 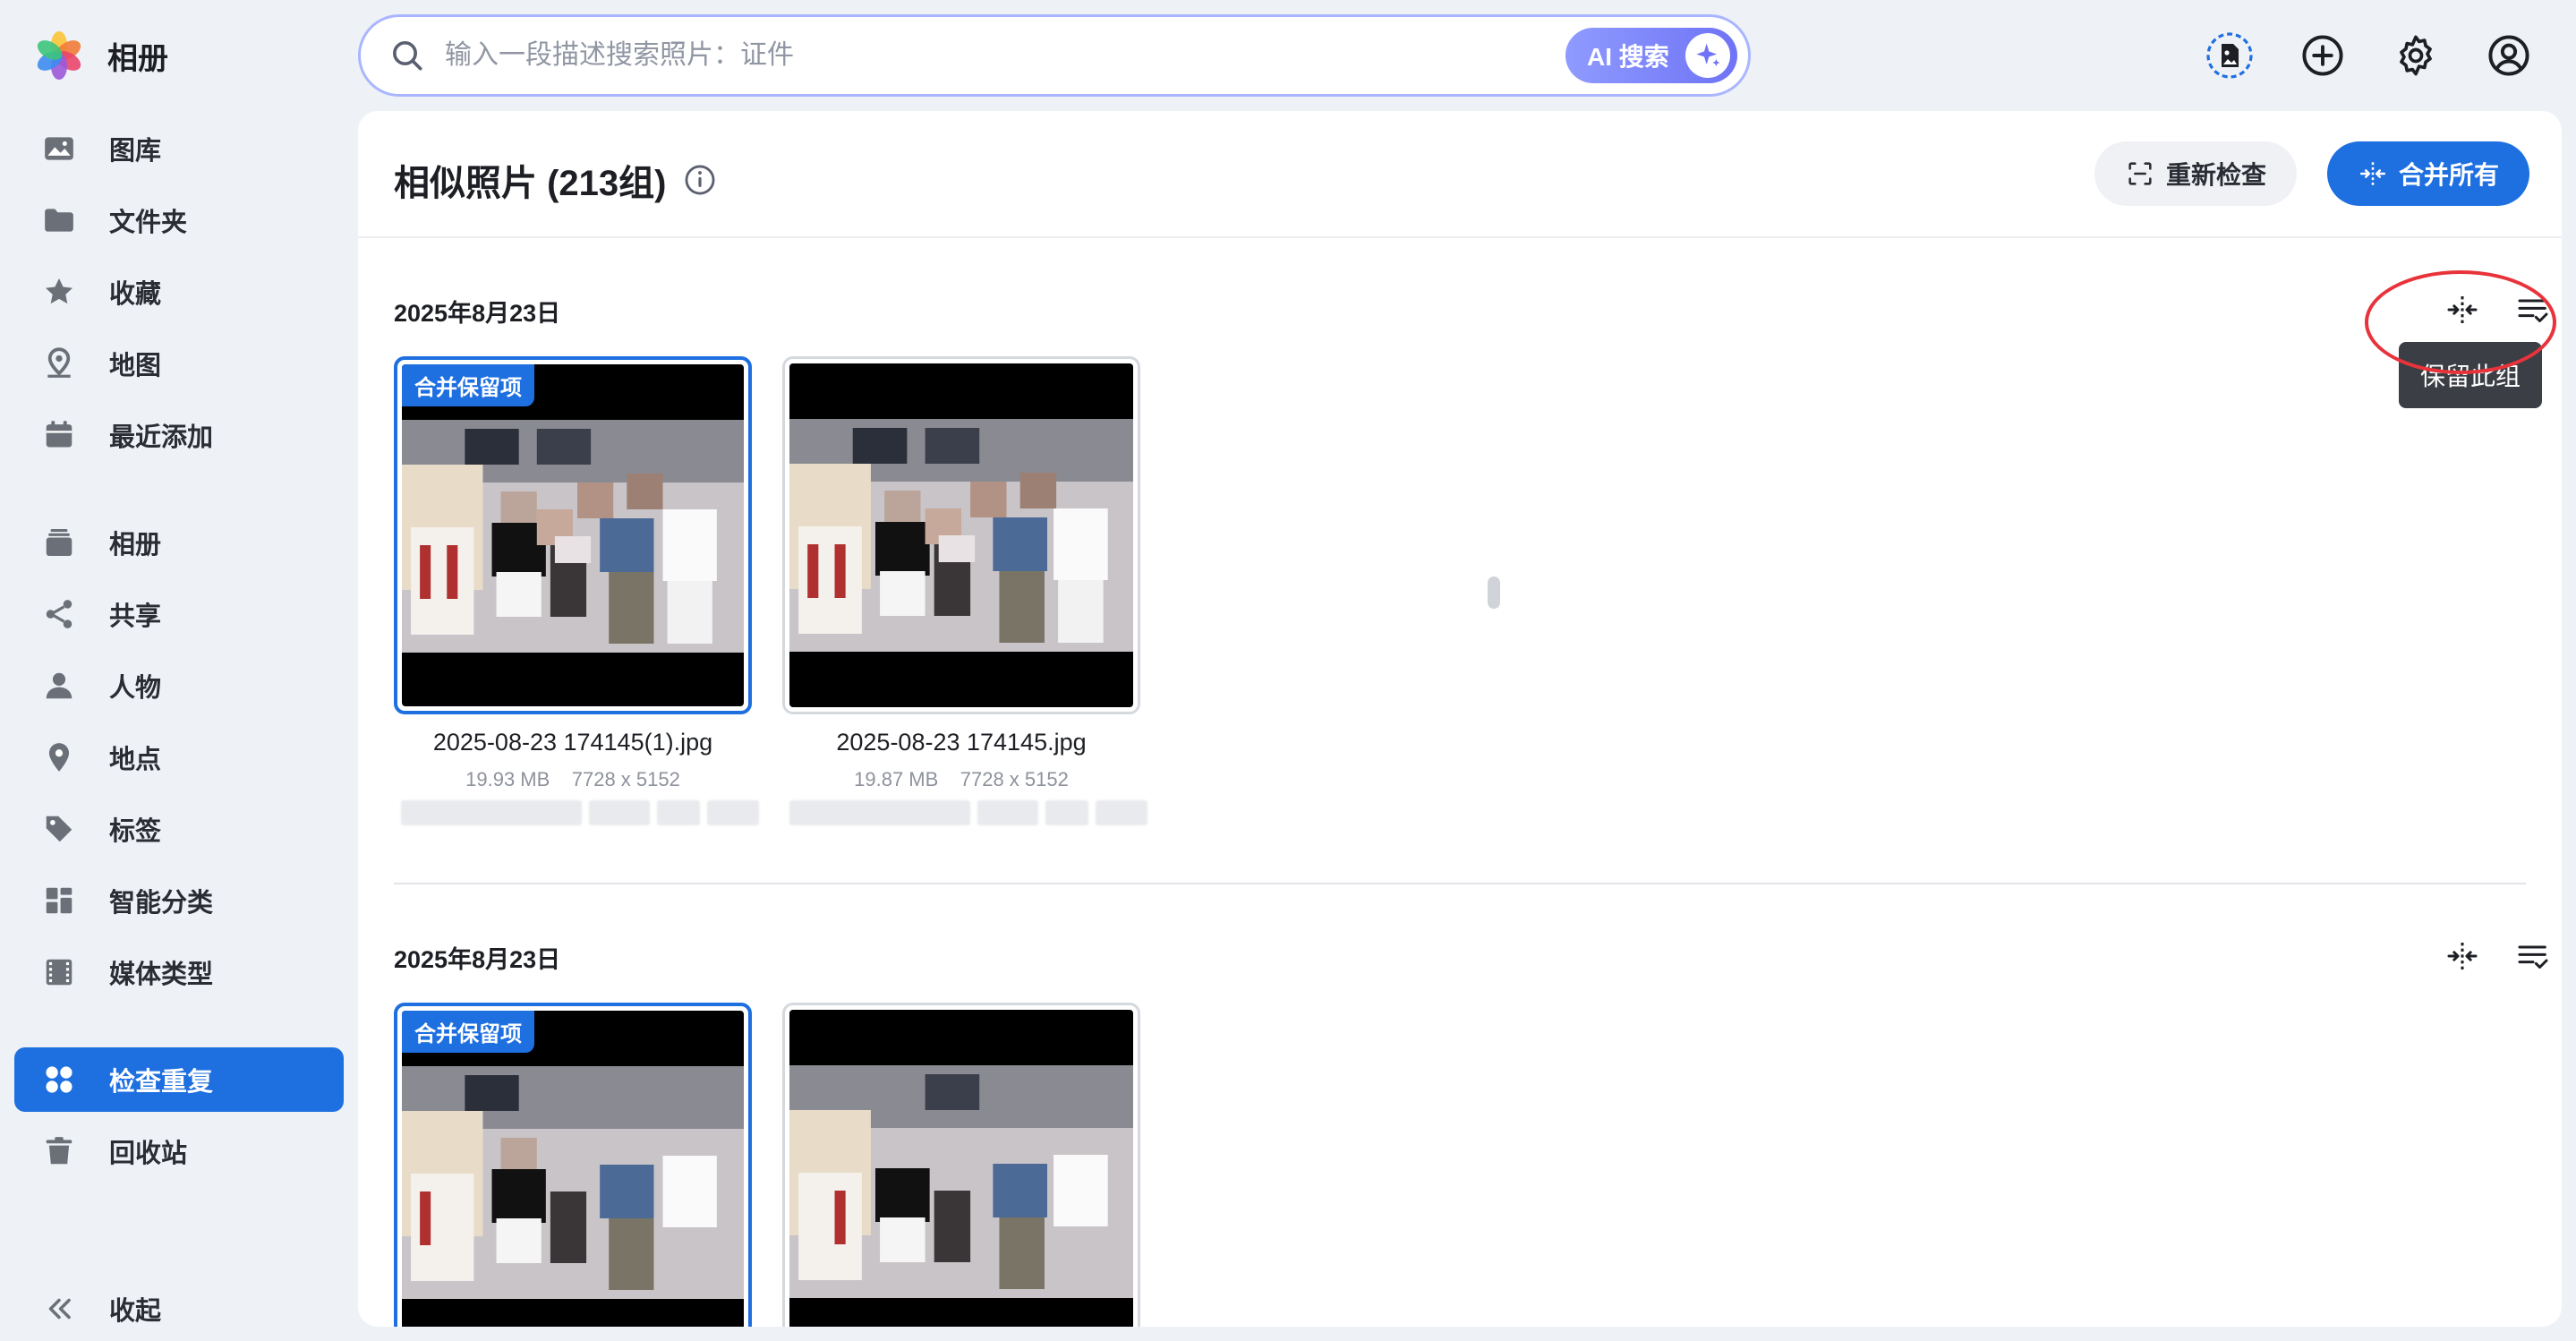 I want to click on sidebar-item-albums: 相册, so click(x=179, y=542).